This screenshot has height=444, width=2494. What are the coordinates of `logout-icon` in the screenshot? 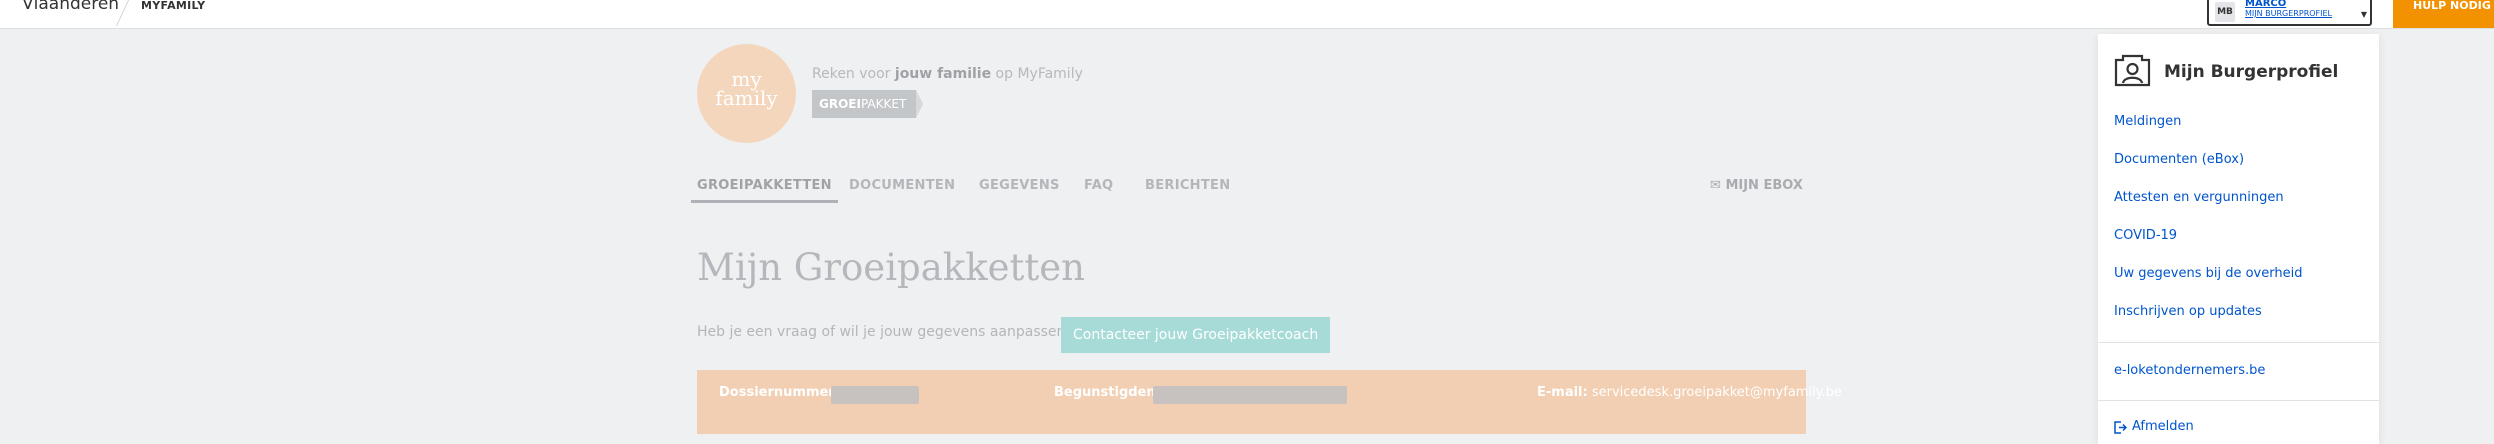 It's located at (2120, 427).